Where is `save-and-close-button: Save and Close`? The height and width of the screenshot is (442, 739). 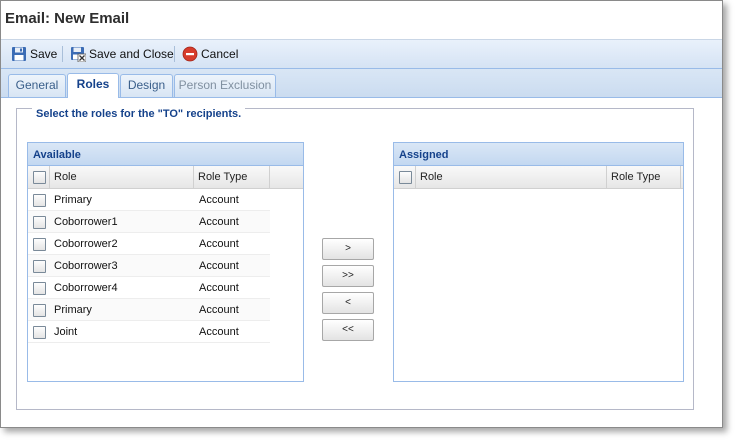 save-and-close-button: Save and Close is located at coordinates (122, 54).